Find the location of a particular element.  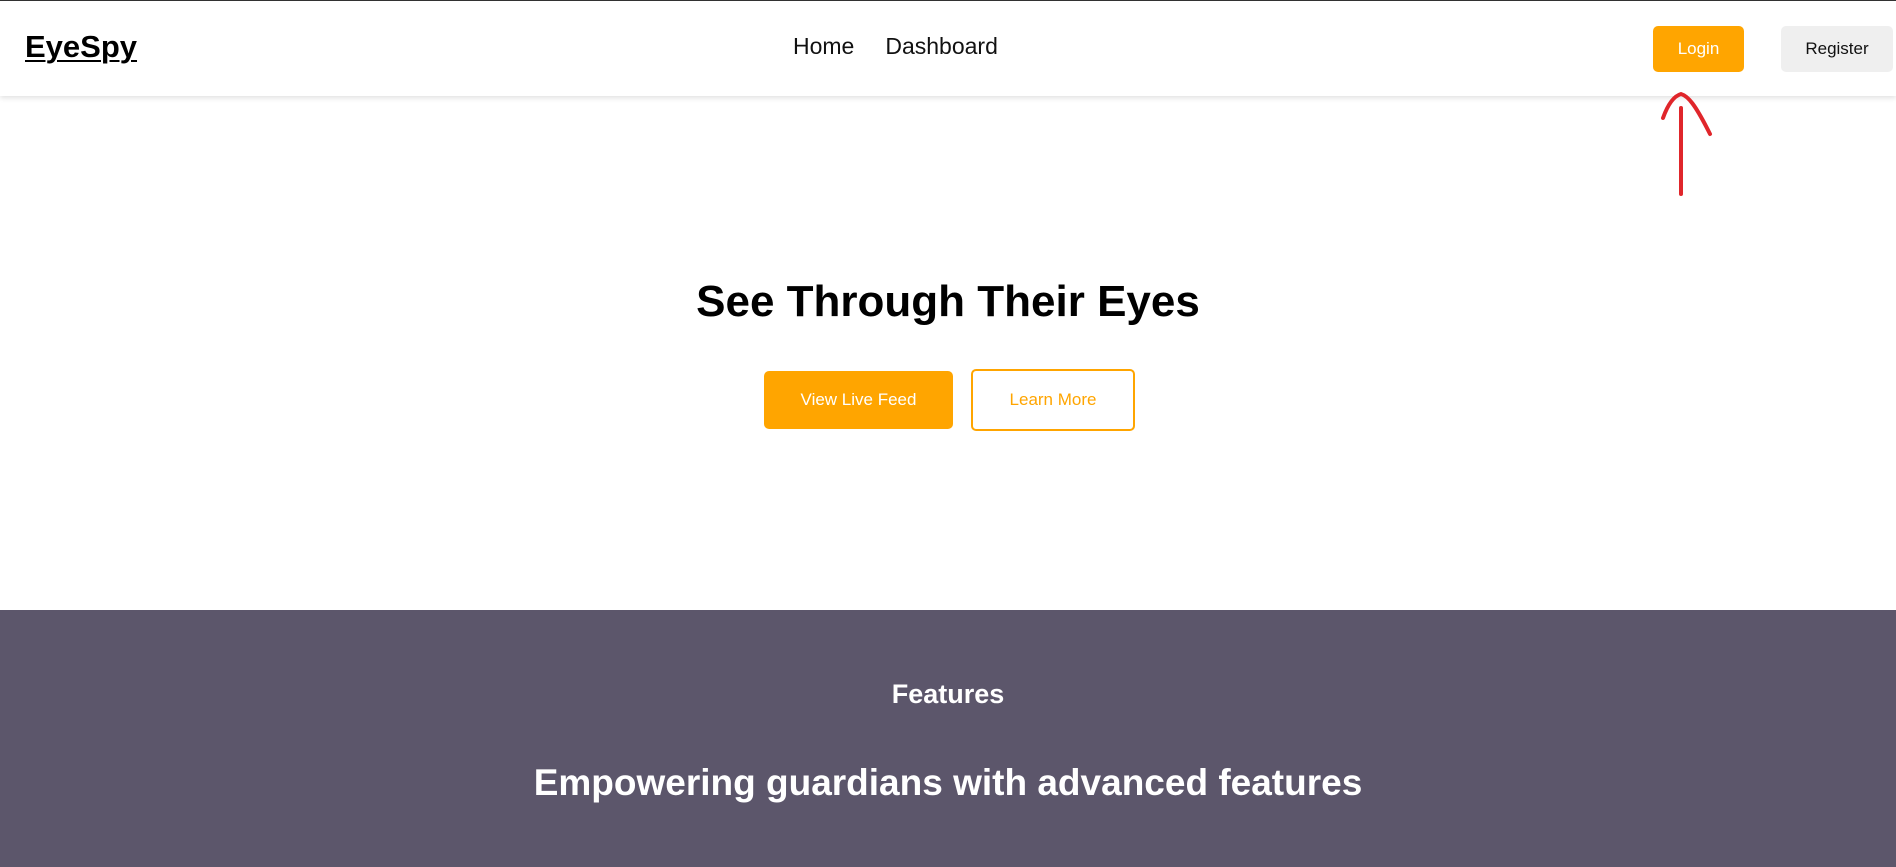

register-button: Register is located at coordinates (1837, 49).